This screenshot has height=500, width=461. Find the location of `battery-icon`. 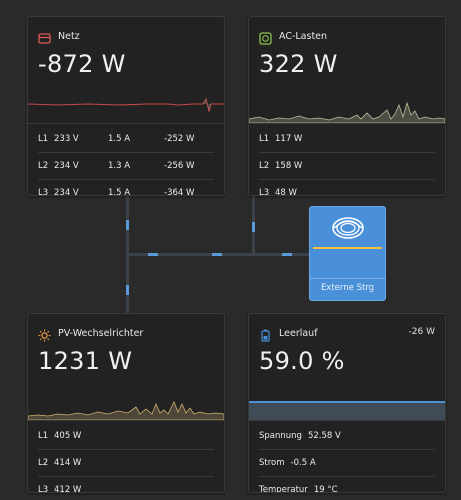

battery-icon is located at coordinates (265, 334).